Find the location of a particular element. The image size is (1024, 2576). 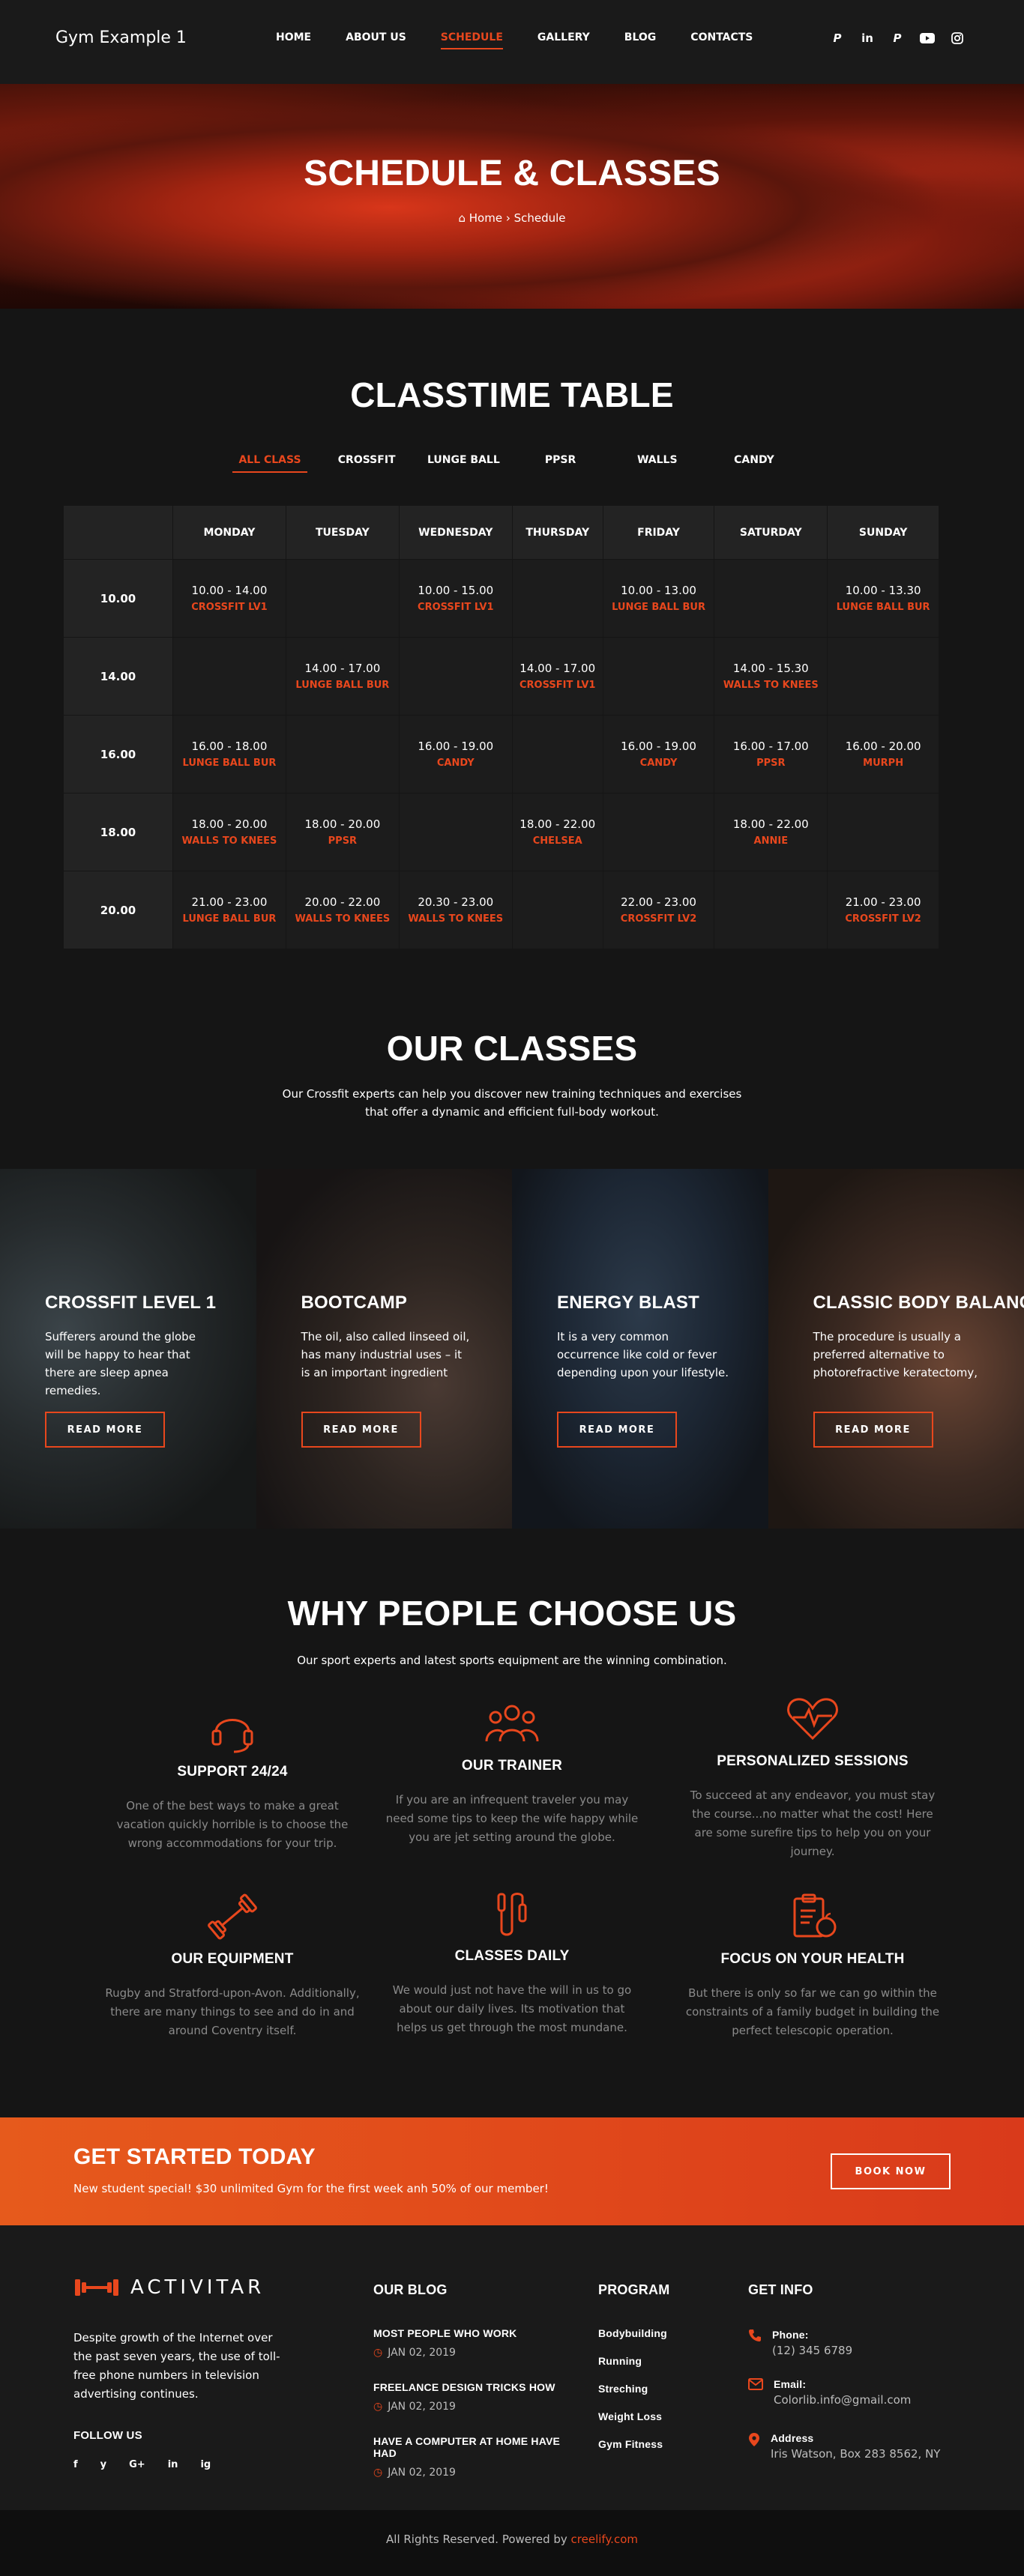

schedule-cell: 20.00 - 22.00 WALLS TO KNEES is located at coordinates (342, 910).